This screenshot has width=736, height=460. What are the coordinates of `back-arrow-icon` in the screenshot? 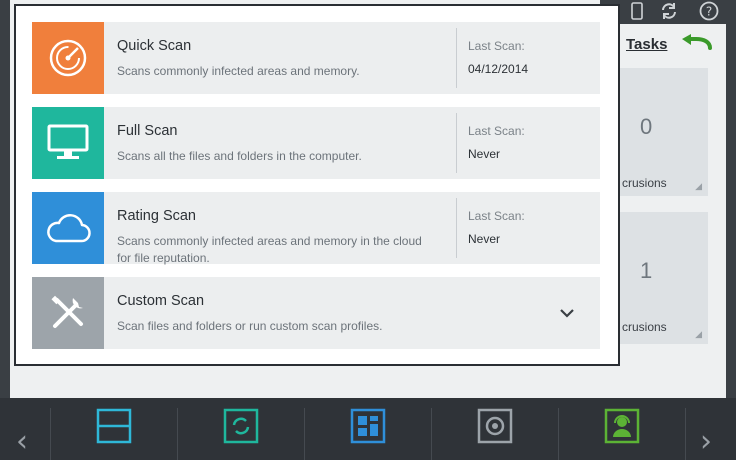 It's located at (697, 45).